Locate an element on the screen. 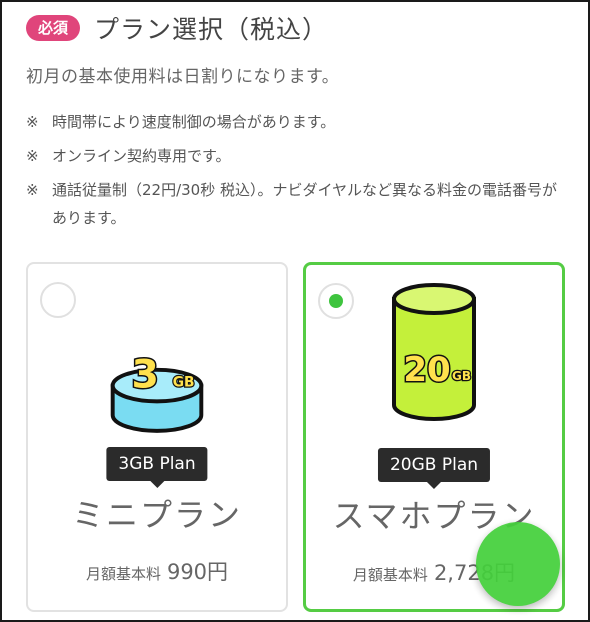  note-text: 時間帯により速度制御の場合があります。 is located at coordinates (194, 122).